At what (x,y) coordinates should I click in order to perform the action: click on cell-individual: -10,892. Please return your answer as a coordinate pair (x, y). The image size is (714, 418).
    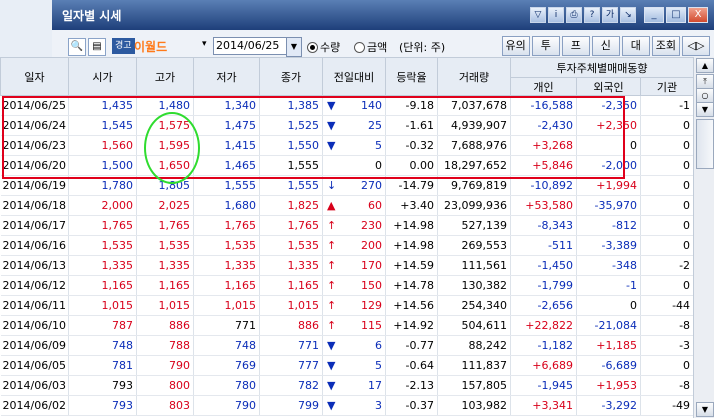
    Looking at the image, I should click on (543, 185).